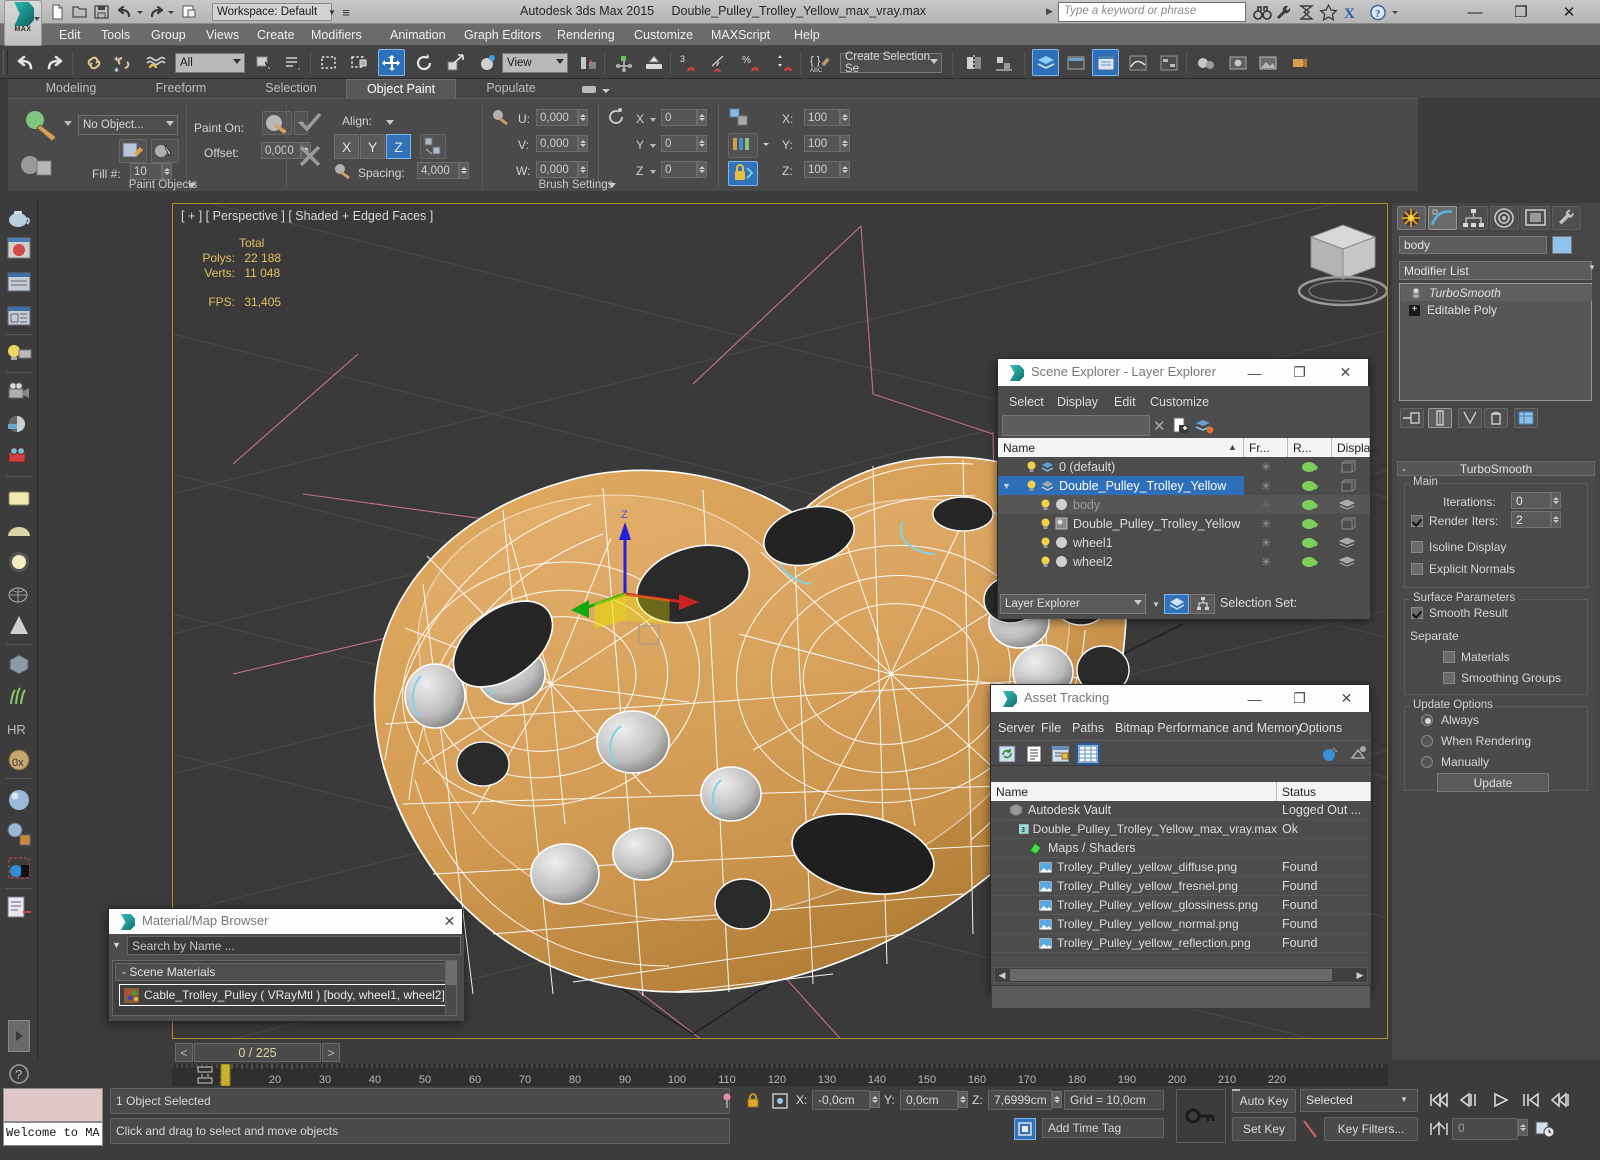 The image size is (1600, 1160). What do you see at coordinates (1176, 604) in the screenshot?
I see `layer-explorer-mode-icon` at bounding box center [1176, 604].